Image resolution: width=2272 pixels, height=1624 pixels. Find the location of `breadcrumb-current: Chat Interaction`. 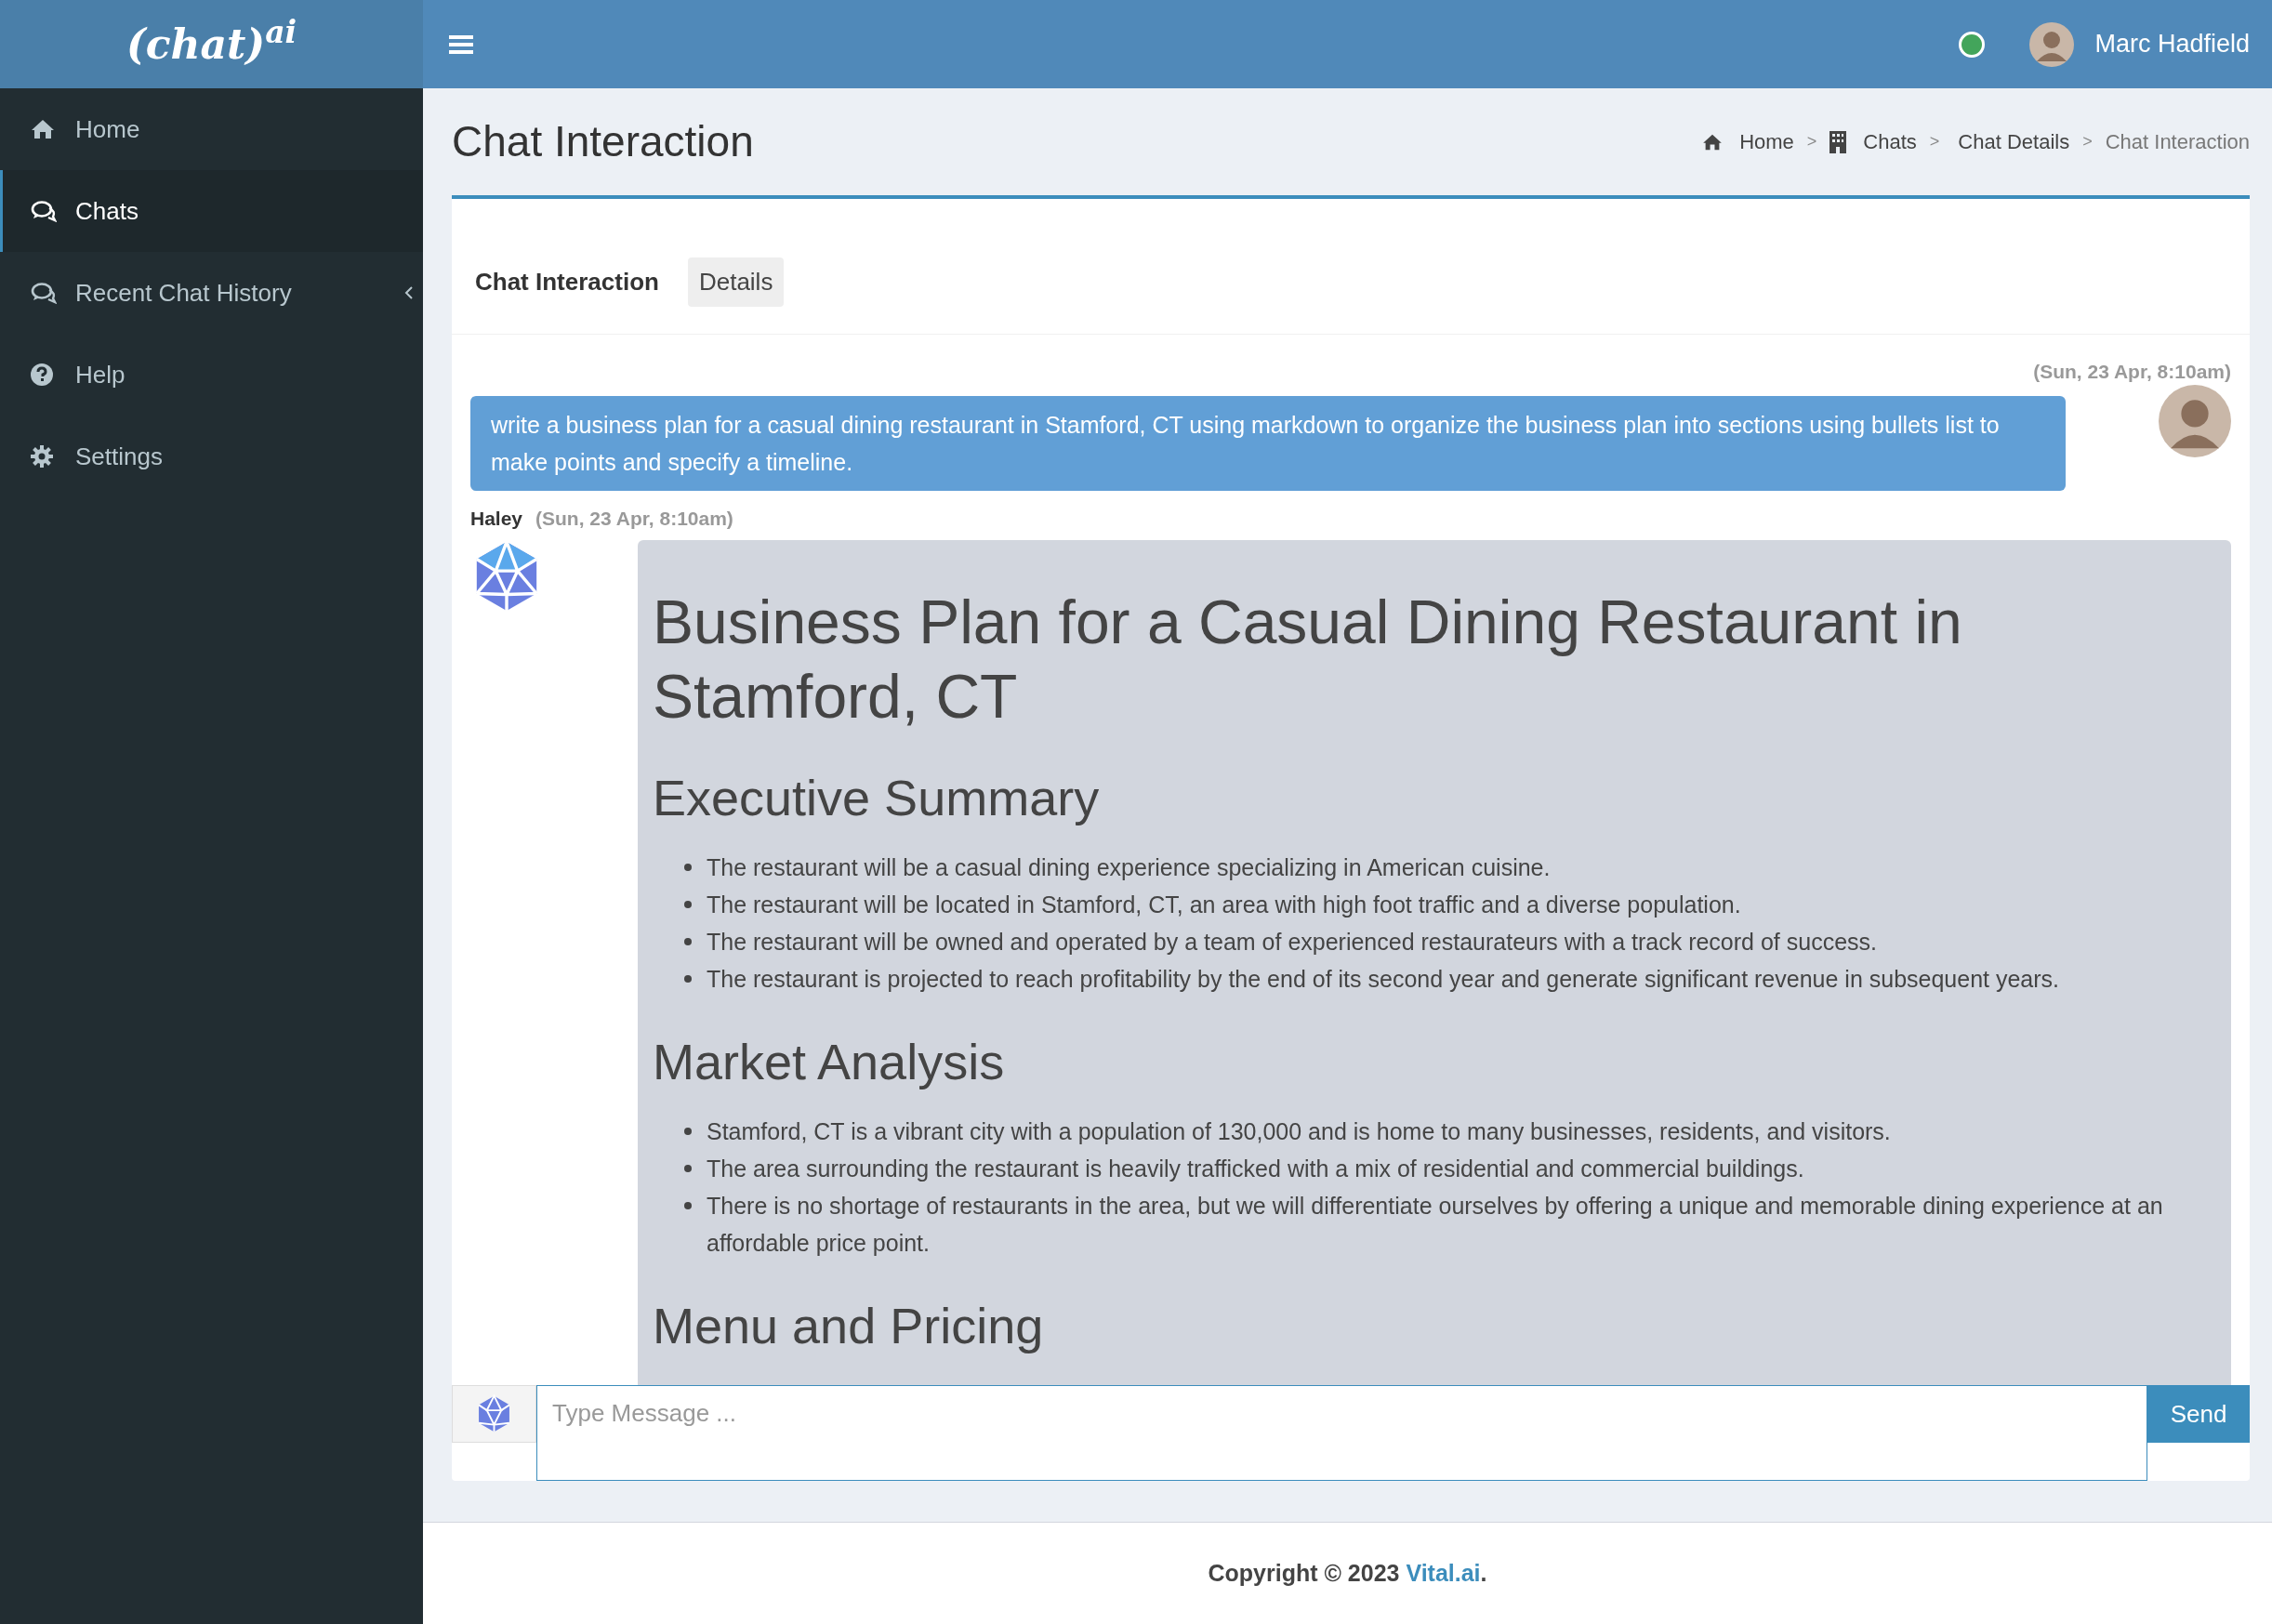

breadcrumb-current: Chat Interaction is located at coordinates (2177, 142).